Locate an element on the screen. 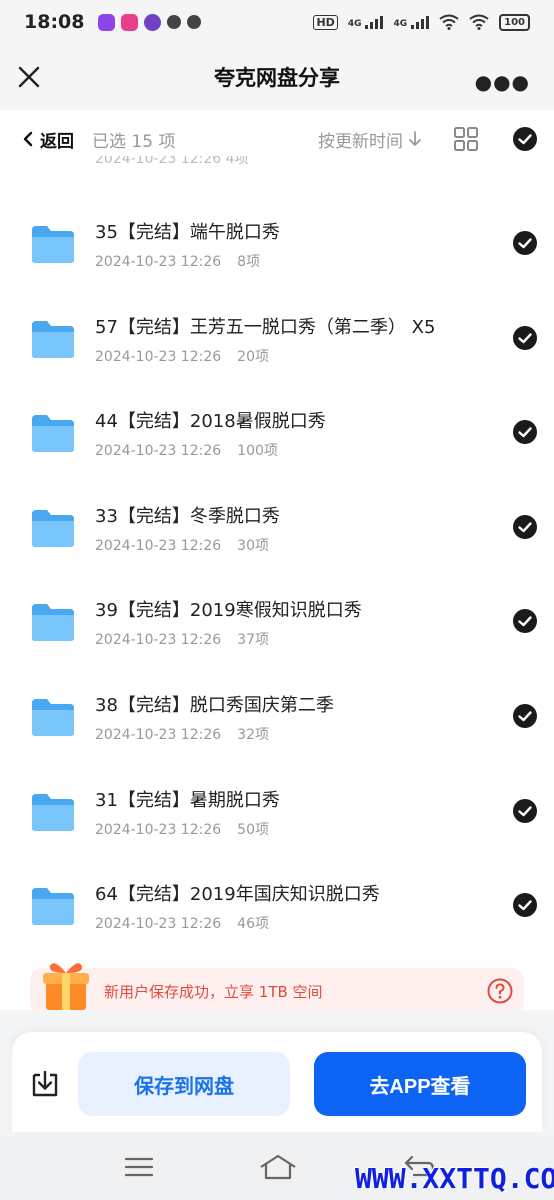 This screenshot has height=1200, width=554. file-name: 39【完结】2019寒假知识脱口秀 is located at coordinates (228, 611).